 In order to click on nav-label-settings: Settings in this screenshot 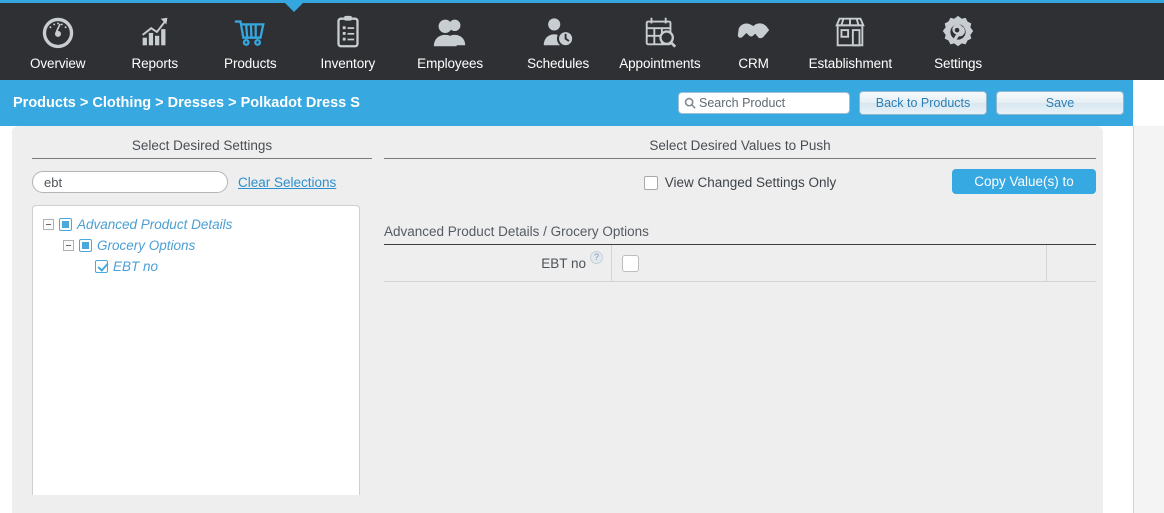, I will do `click(958, 63)`.